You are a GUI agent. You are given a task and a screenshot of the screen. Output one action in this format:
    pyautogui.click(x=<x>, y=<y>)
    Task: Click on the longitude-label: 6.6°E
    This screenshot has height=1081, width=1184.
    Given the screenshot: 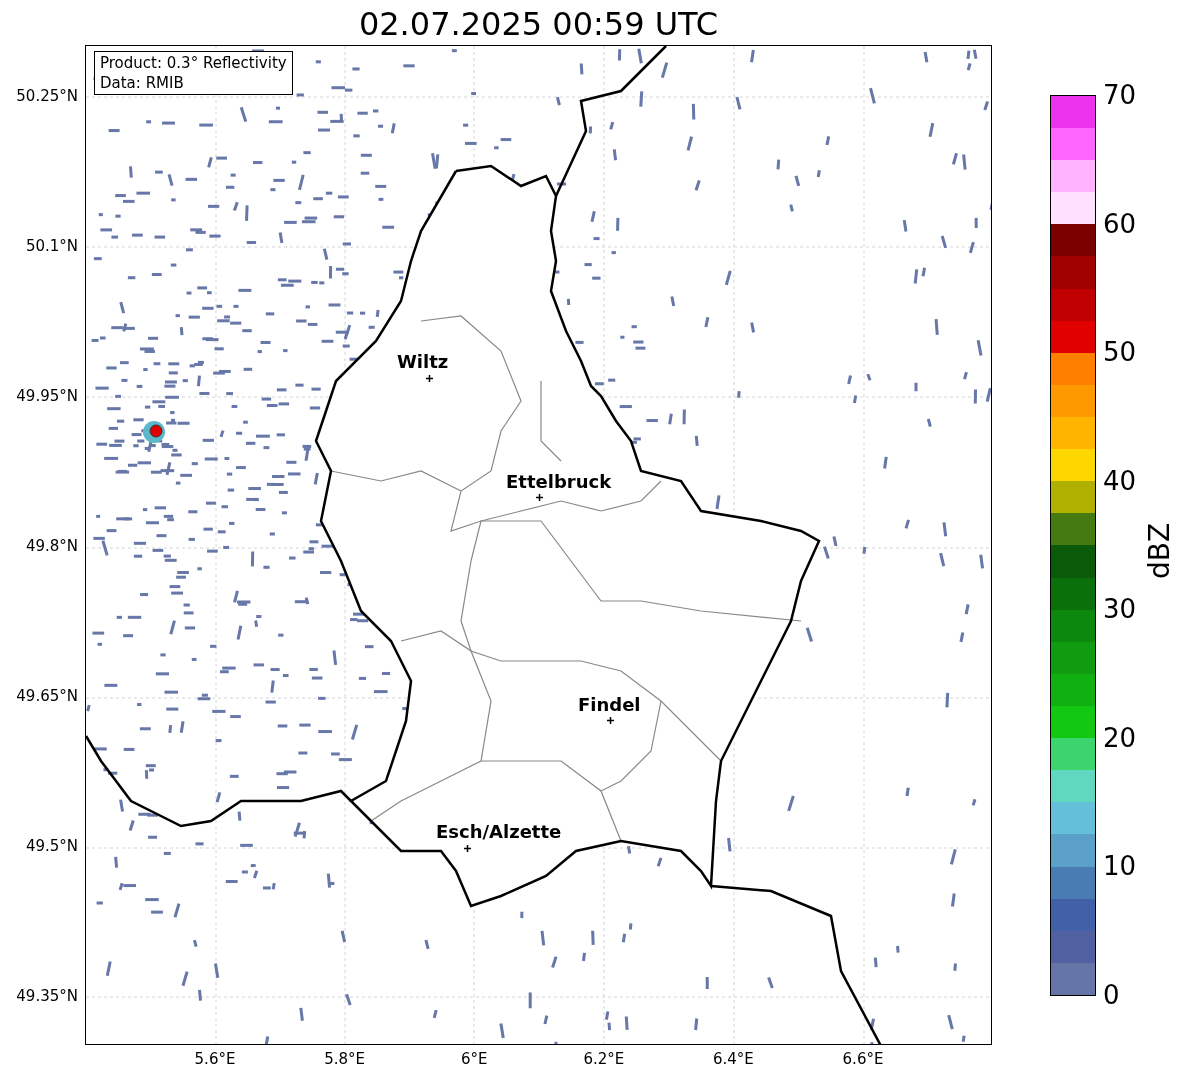 What is the action you would take?
    pyautogui.click(x=863, y=1059)
    